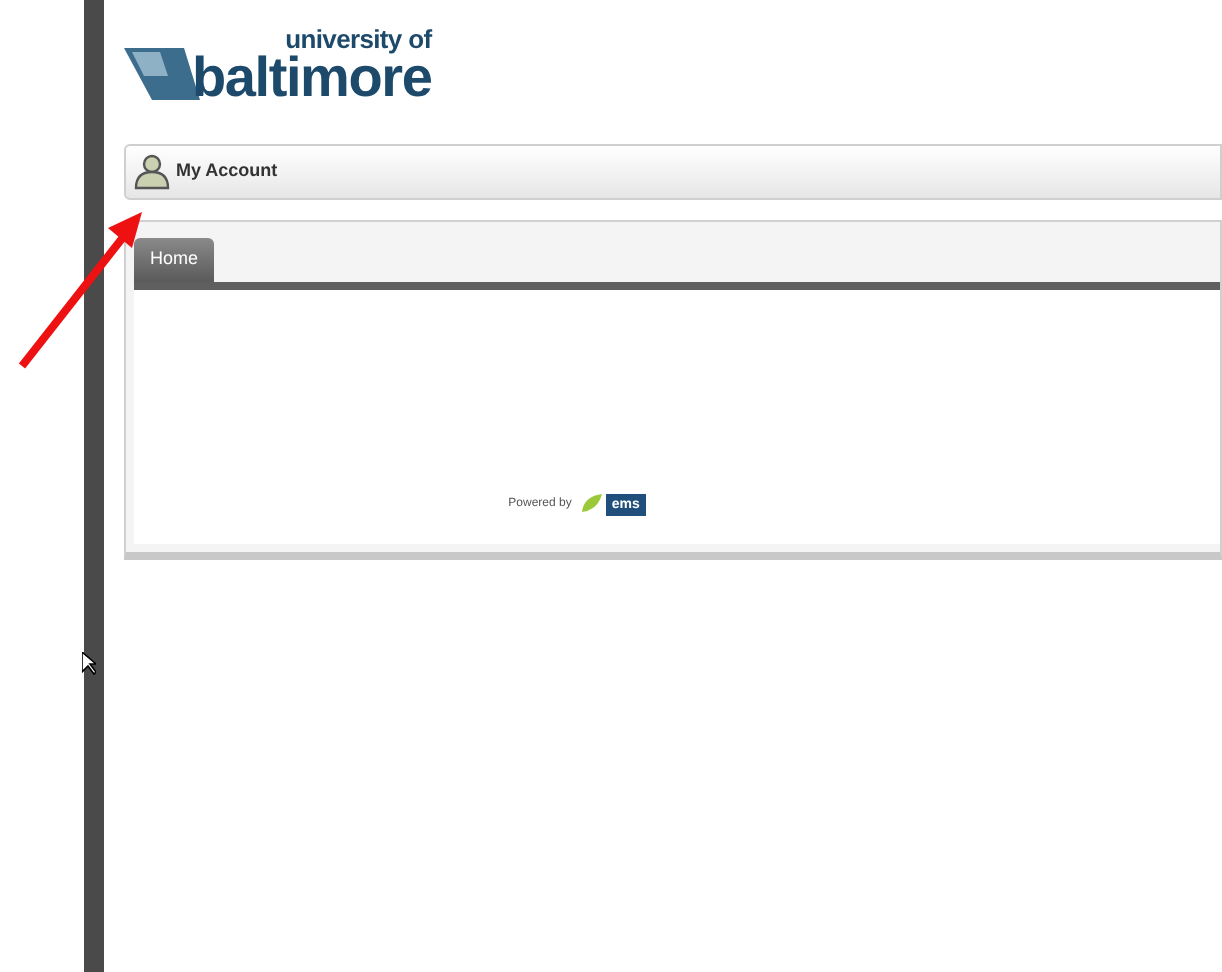 The image size is (1222, 972). What do you see at coordinates (227, 172) in the screenshot?
I see `account-label: My Account` at bounding box center [227, 172].